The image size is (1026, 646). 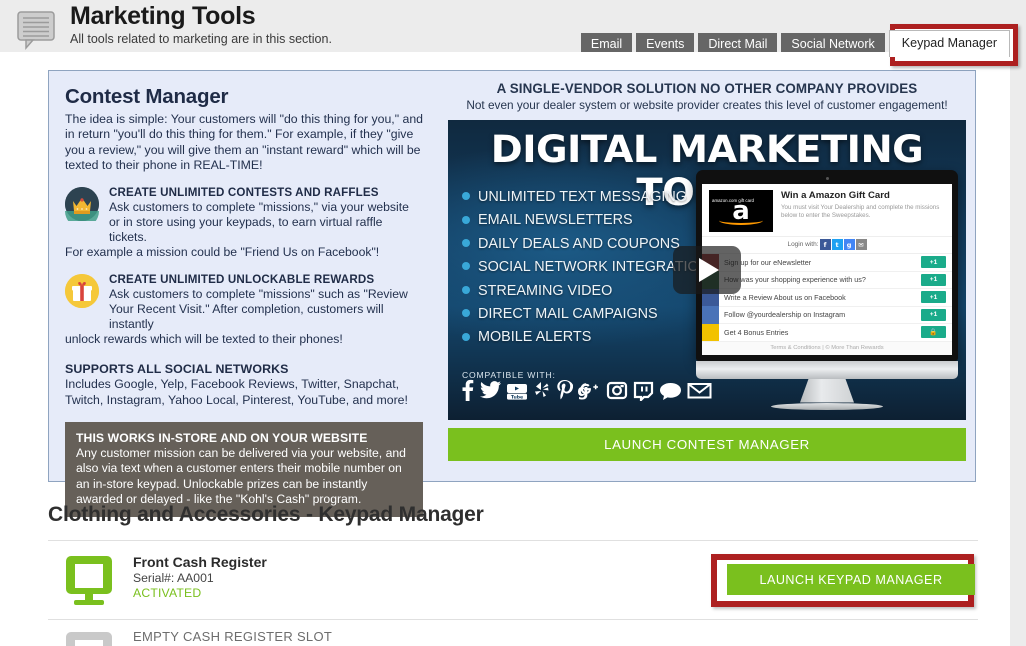 I want to click on amazon-brand-label: amazon.com gift card, so click(x=733, y=200).